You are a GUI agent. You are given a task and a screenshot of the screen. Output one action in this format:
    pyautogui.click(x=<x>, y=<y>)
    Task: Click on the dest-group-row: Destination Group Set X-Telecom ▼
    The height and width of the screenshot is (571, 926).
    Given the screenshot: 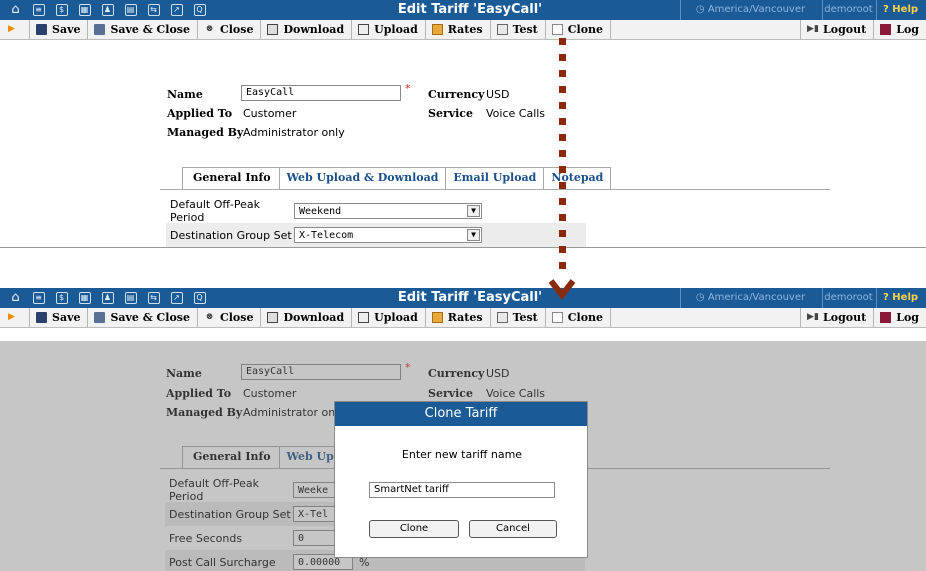 What is the action you would take?
    pyautogui.click(x=376, y=235)
    